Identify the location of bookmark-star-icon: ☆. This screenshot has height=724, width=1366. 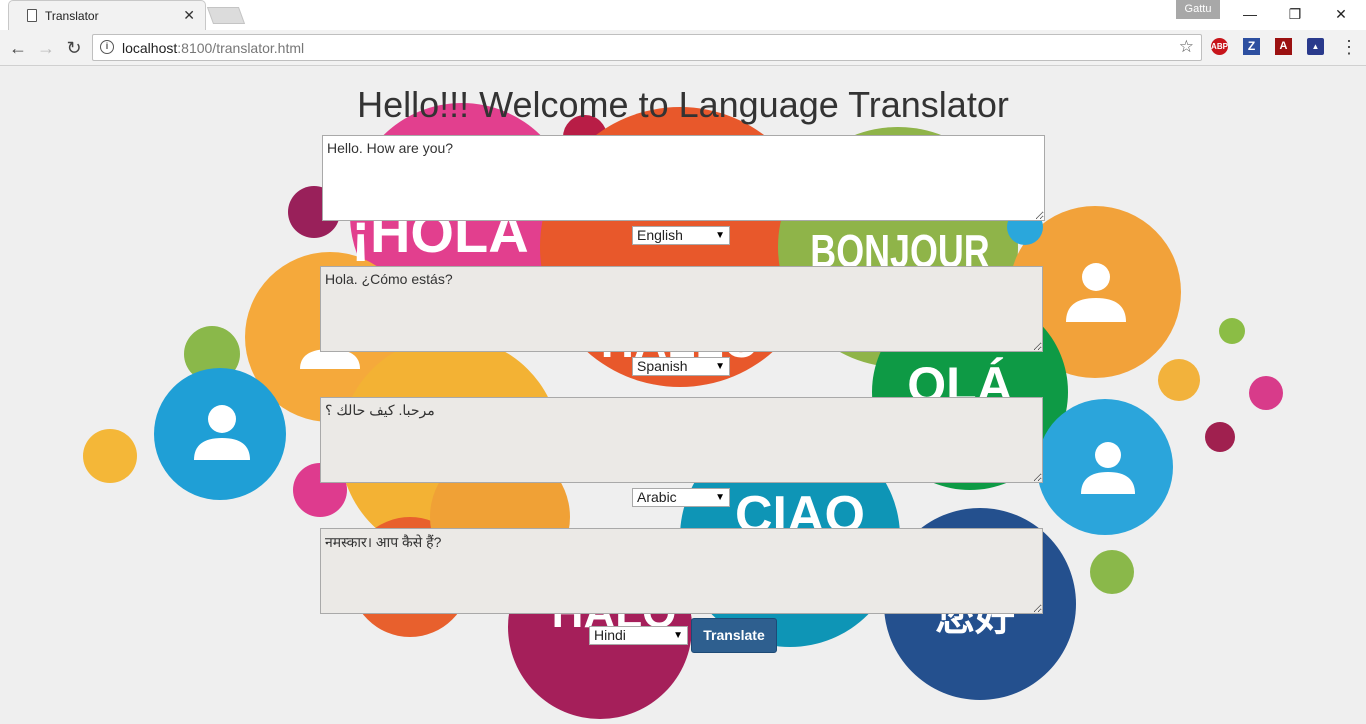
(1186, 47).